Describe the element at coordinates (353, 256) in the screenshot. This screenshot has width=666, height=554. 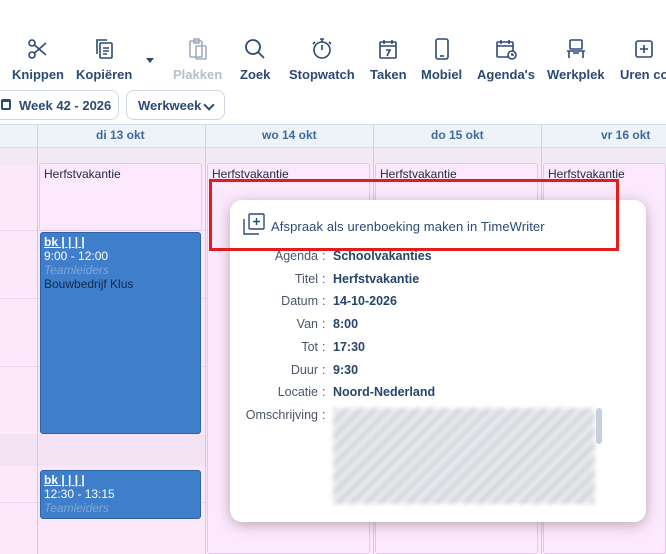
I see `detail-row-agenda: Agenda: Schoolvakanties` at that location.